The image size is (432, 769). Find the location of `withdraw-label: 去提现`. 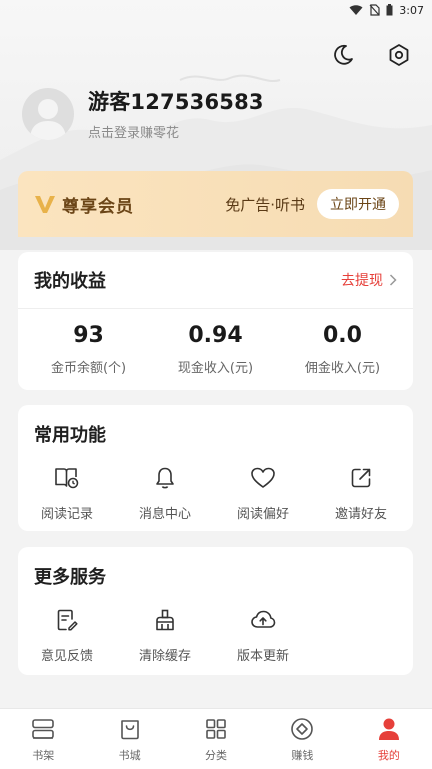

withdraw-label: 去提现 is located at coordinates (362, 281).